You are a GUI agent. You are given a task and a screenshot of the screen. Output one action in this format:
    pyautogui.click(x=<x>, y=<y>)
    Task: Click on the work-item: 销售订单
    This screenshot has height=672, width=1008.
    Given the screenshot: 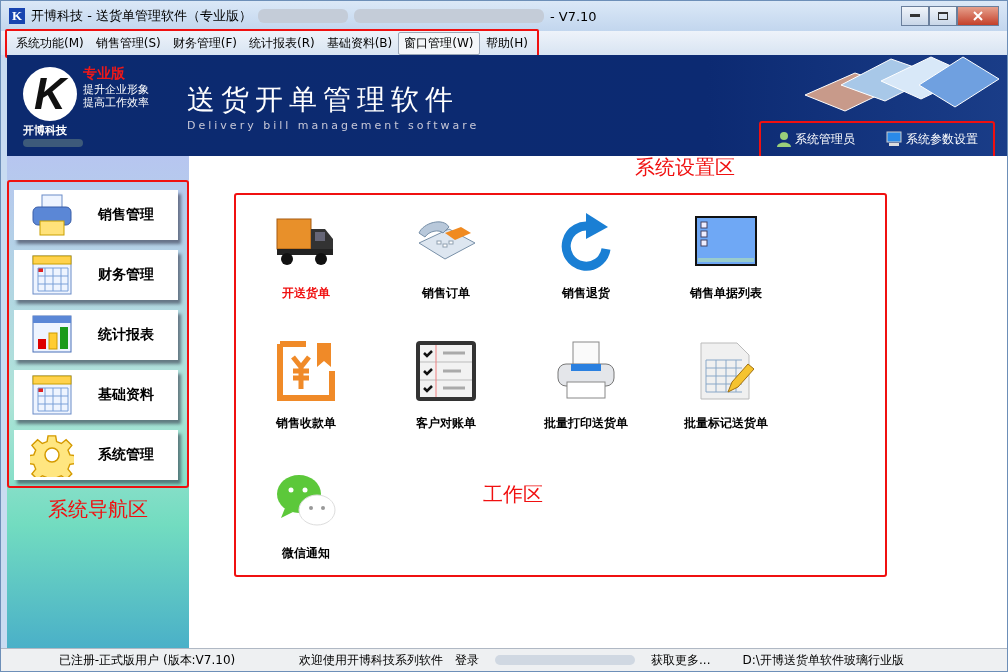 What is the action you would take?
    pyautogui.click(x=446, y=274)
    